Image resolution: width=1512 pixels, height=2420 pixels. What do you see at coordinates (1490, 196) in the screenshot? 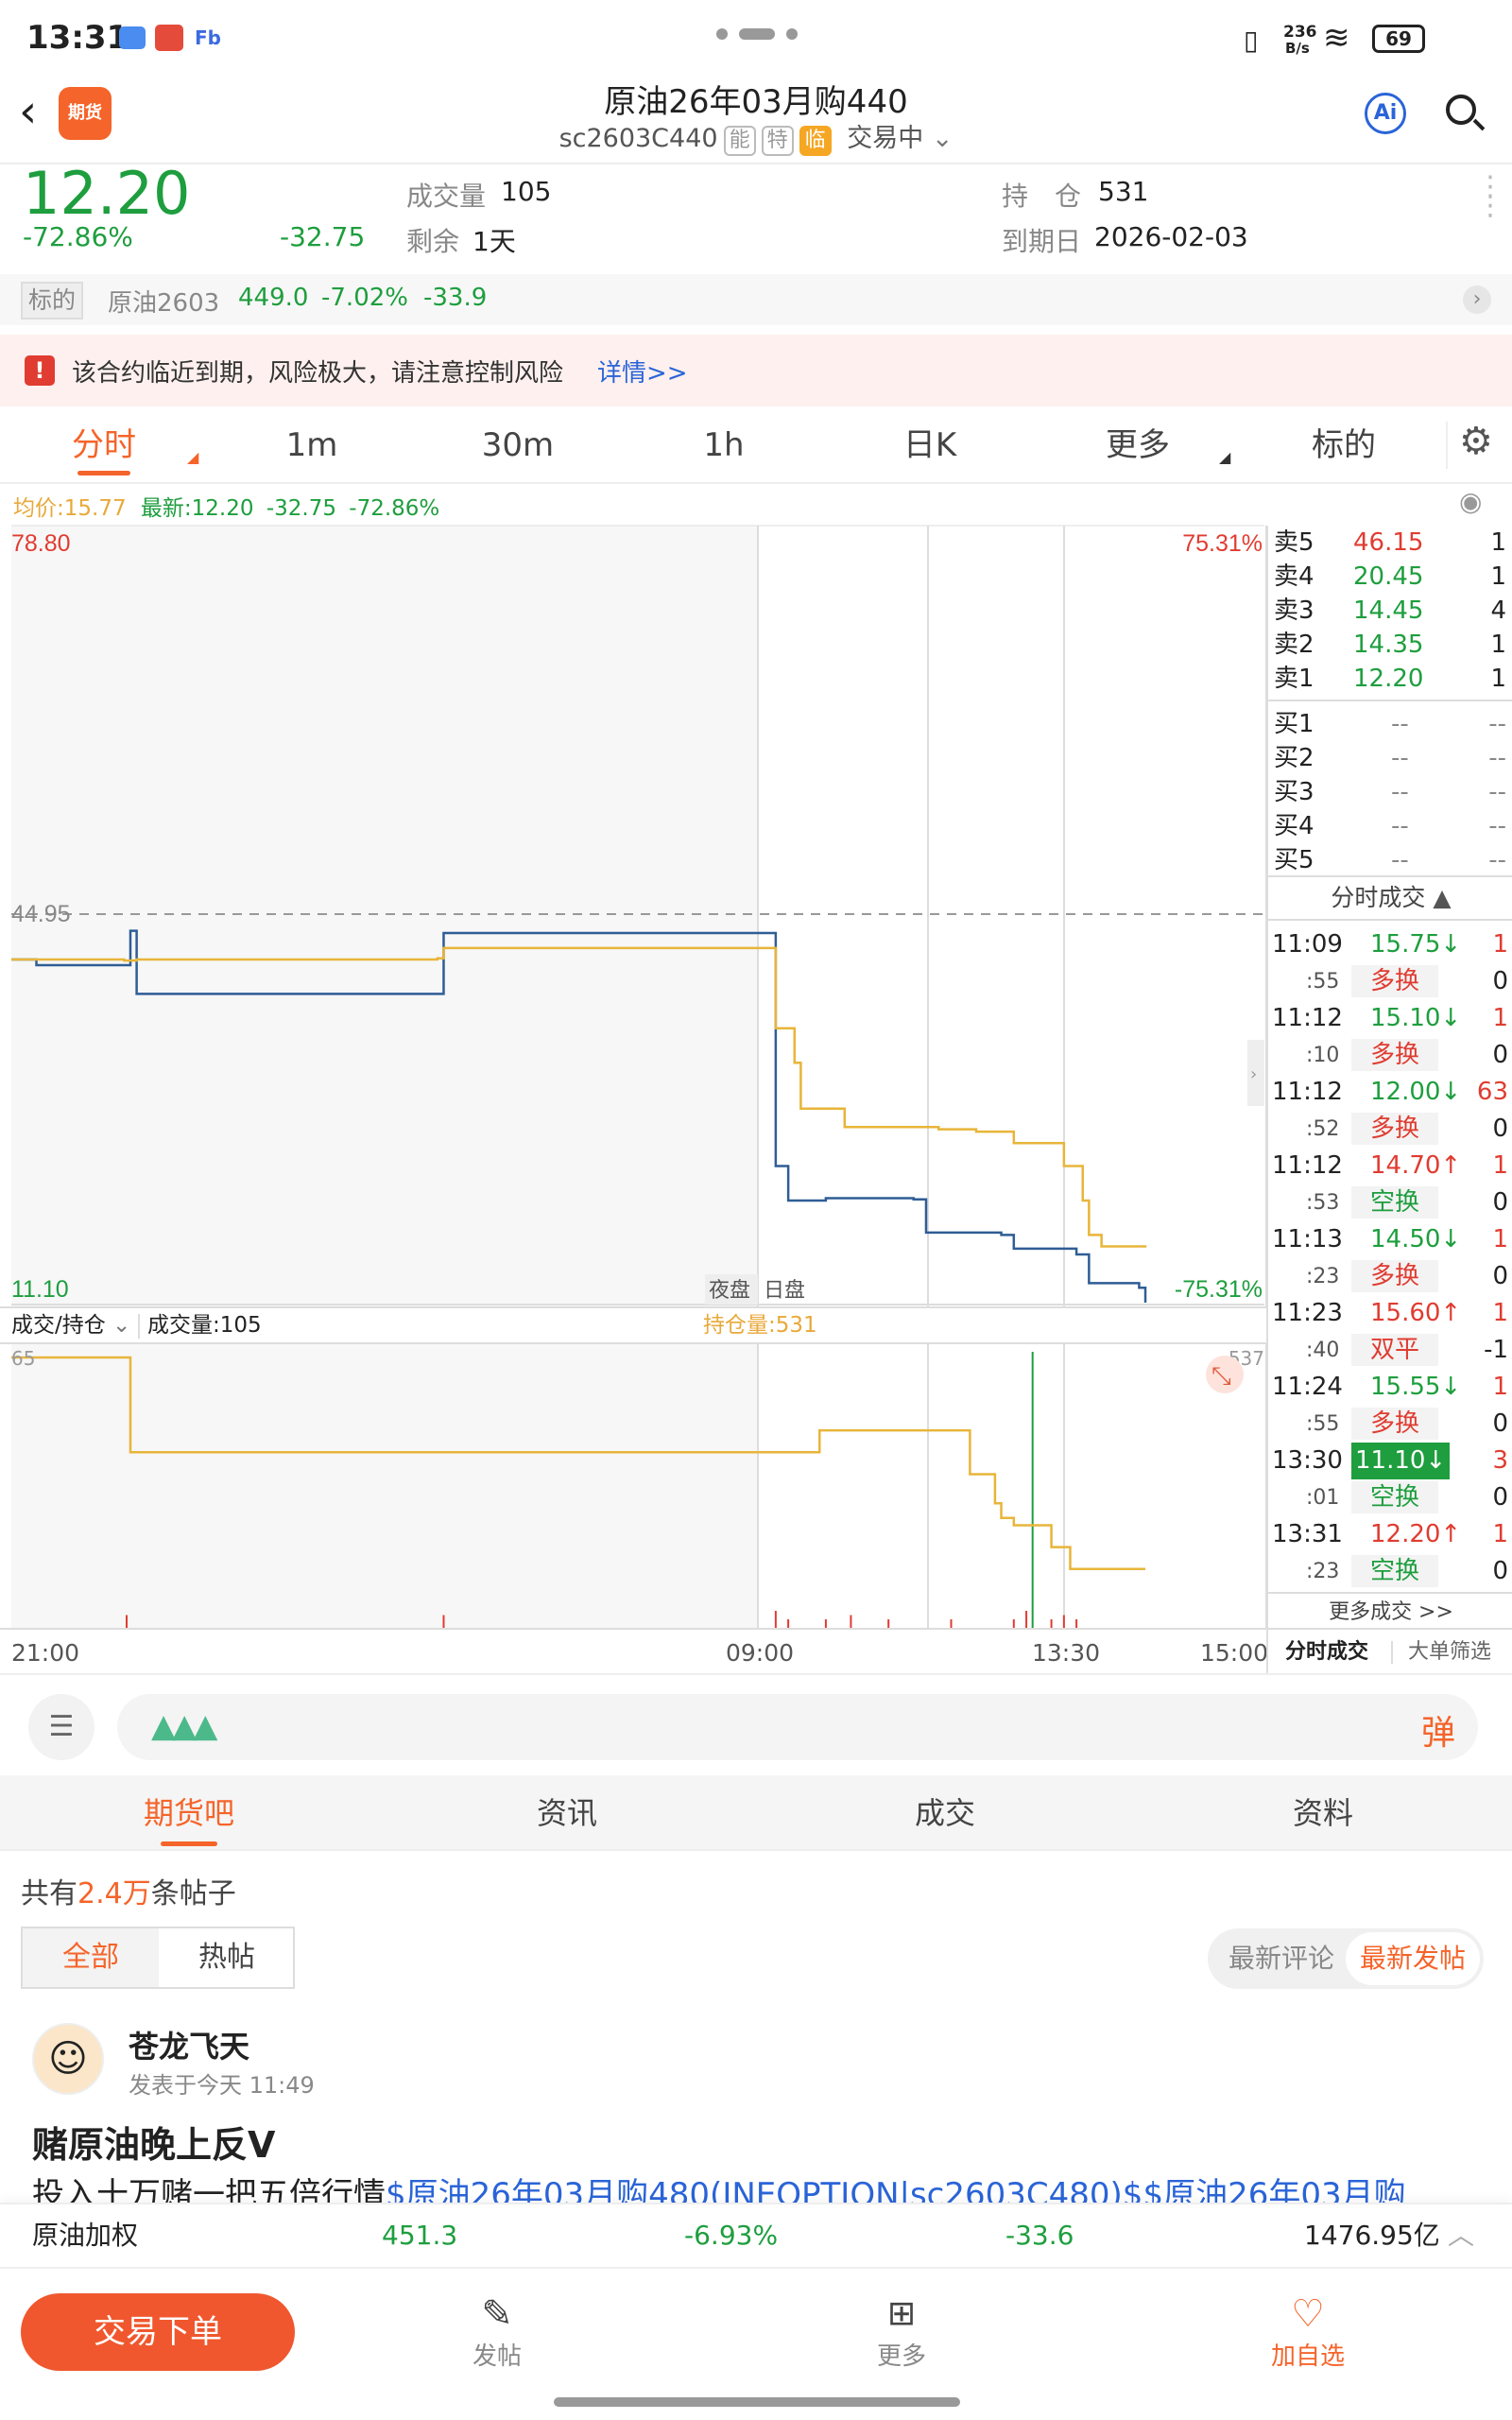
I see `more-vertical-icon: ⋮ ⋮` at bounding box center [1490, 196].